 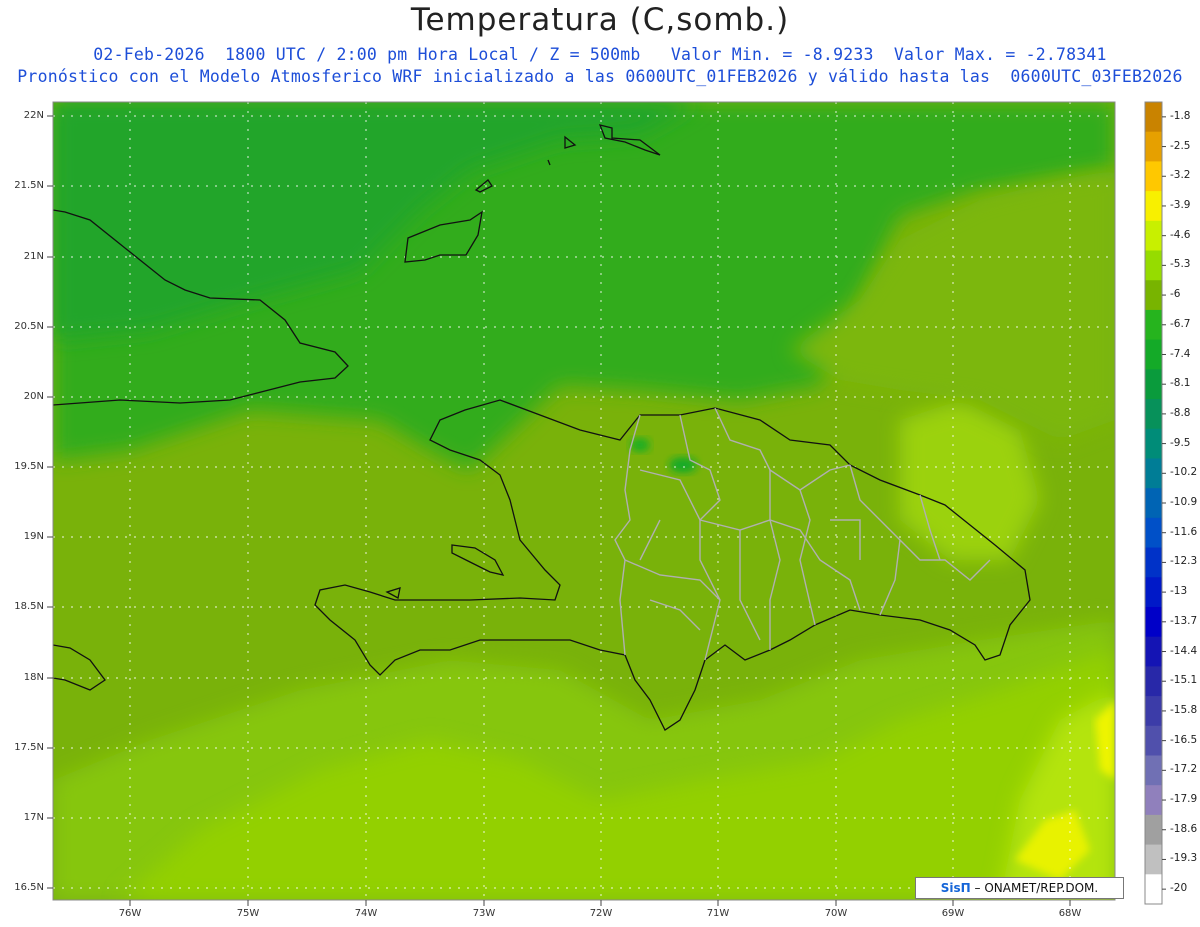 What do you see at coordinates (366, 913) in the screenshot?
I see `lon-label: 74W` at bounding box center [366, 913].